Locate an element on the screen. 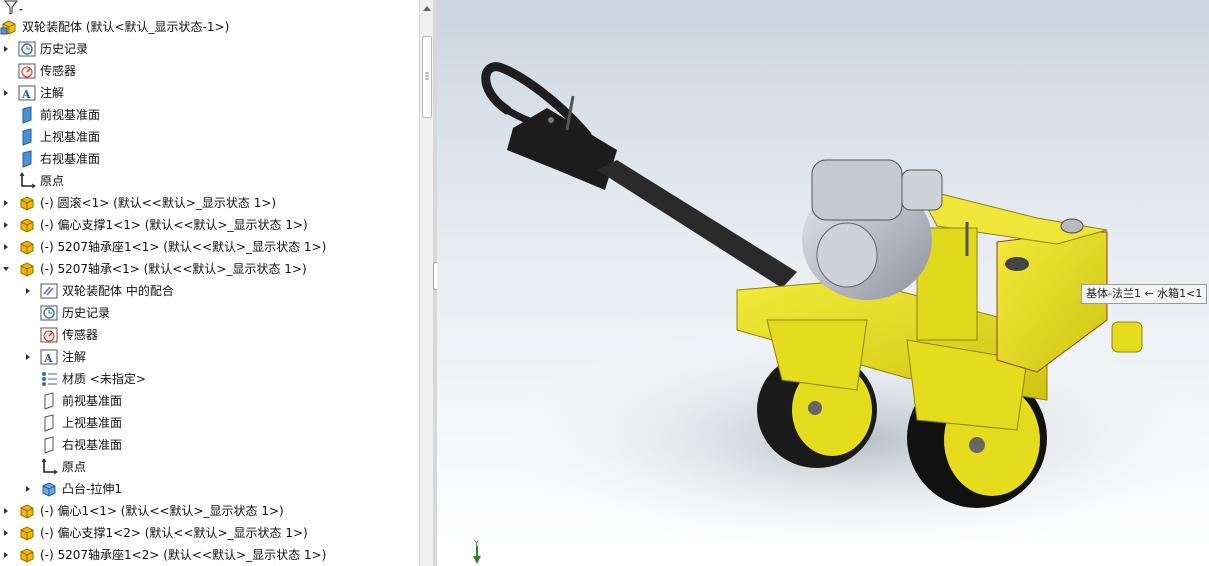 This screenshot has width=1209, height=566. tree-item-label: (-) 偏心1<1> (默认<<默认>_显示状态 1>) is located at coordinates (162, 511).